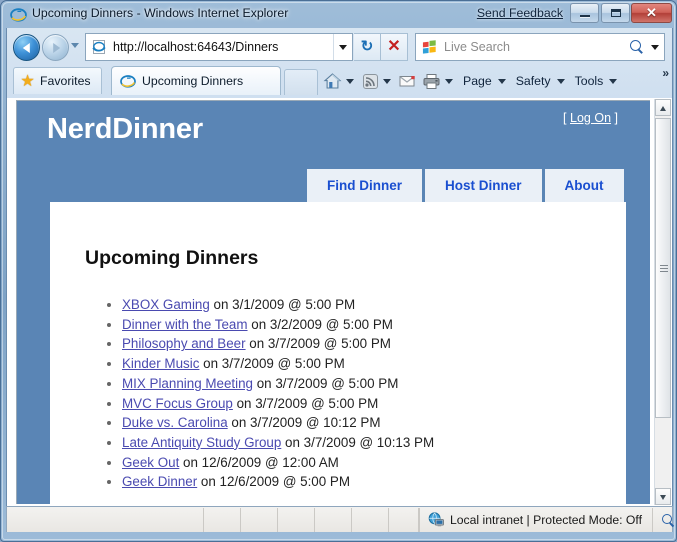 The width and height of the screenshot is (677, 542). What do you see at coordinates (273, 482) in the screenshot?
I see `dinner-when: on 12/6/2009 @ 5:00 PM` at bounding box center [273, 482].